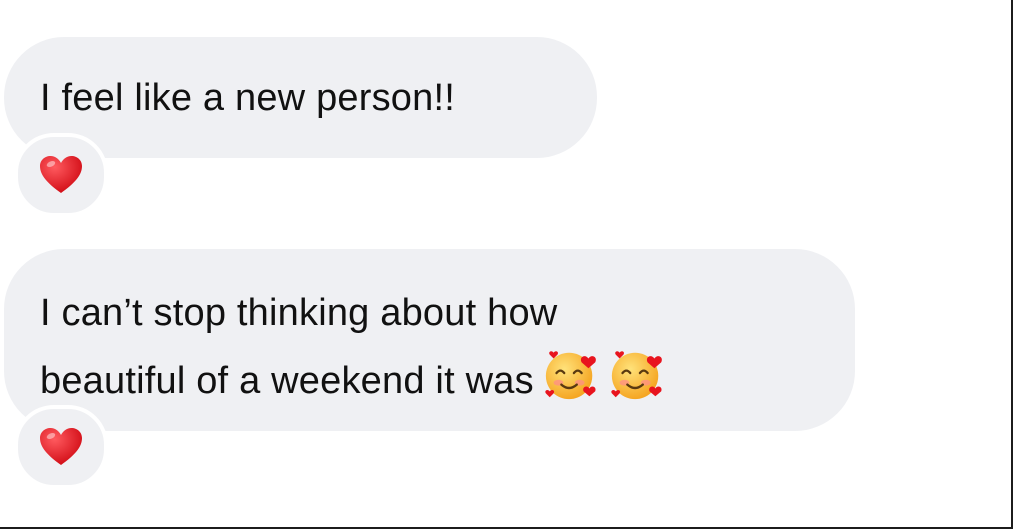  What do you see at coordinates (299, 313) in the screenshot?
I see `message-text-line-1: I can’t stop thinking about how` at bounding box center [299, 313].